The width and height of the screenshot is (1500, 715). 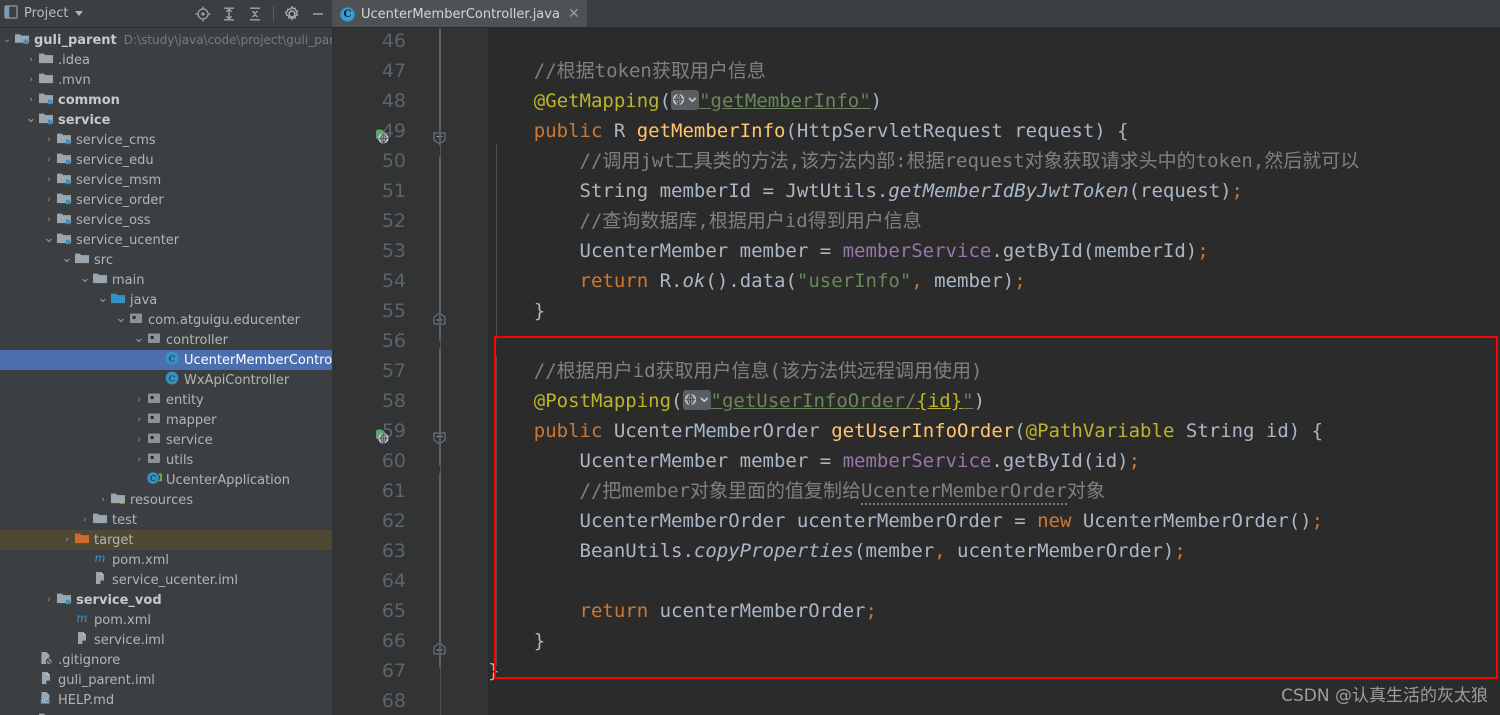 What do you see at coordinates (994, 401) in the screenshot?
I see `code-line-58: @PostMapping("getUserInfoOrder/{id}")` at bounding box center [994, 401].